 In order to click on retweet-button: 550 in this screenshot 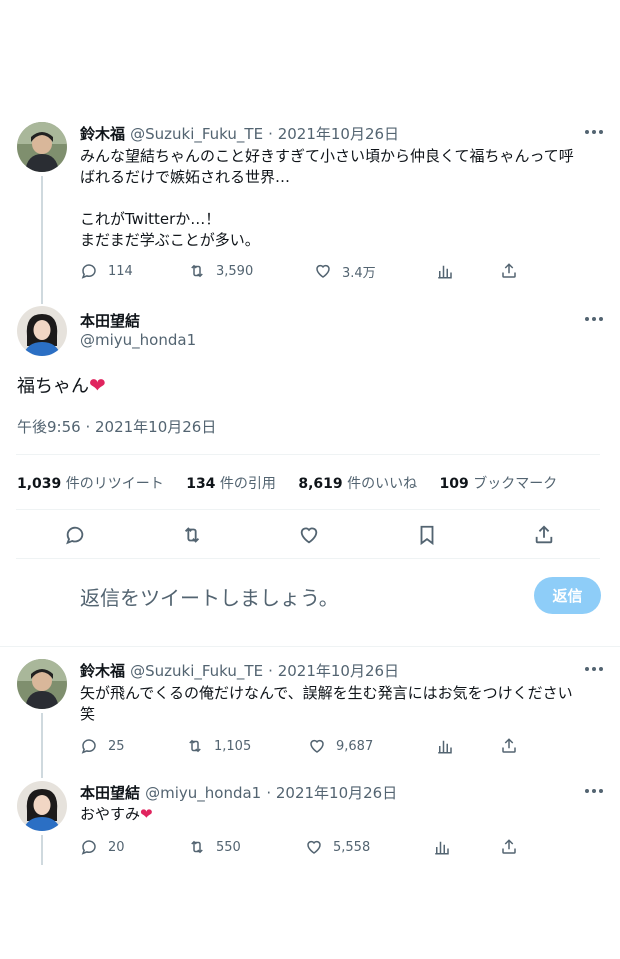, I will do `click(214, 847)`.